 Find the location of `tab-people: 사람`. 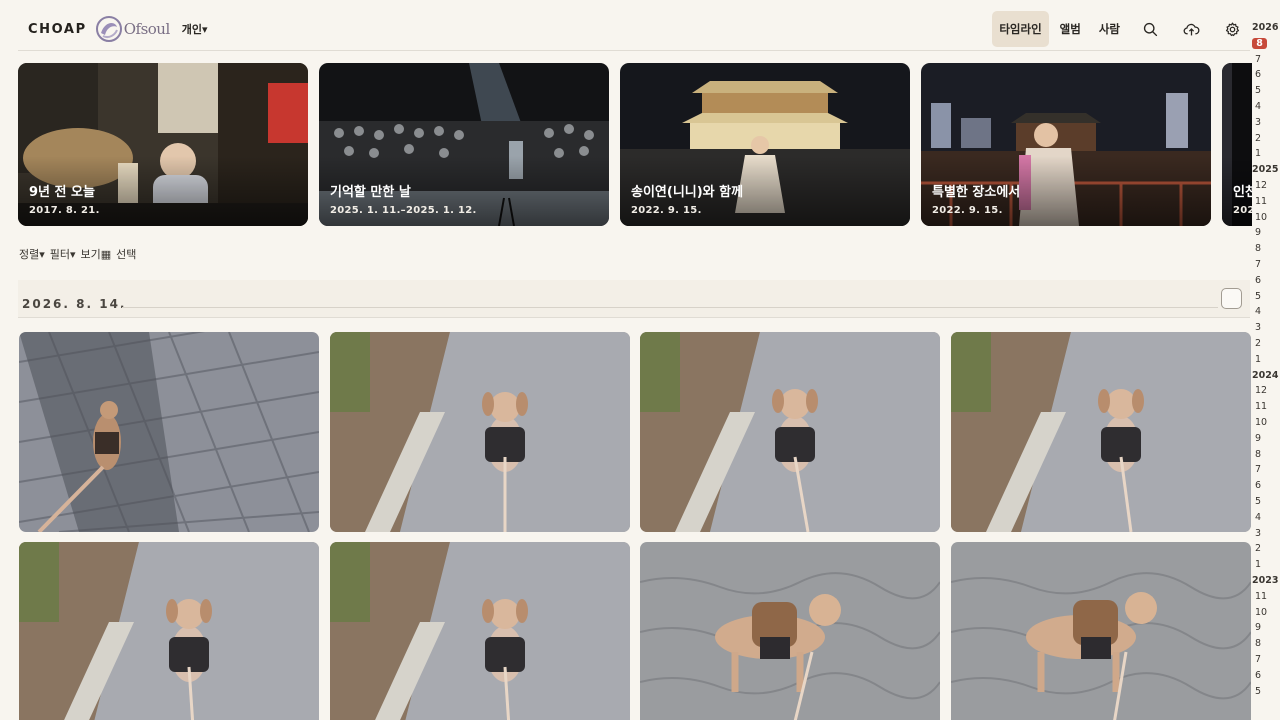

tab-people: 사람 is located at coordinates (1109, 29).